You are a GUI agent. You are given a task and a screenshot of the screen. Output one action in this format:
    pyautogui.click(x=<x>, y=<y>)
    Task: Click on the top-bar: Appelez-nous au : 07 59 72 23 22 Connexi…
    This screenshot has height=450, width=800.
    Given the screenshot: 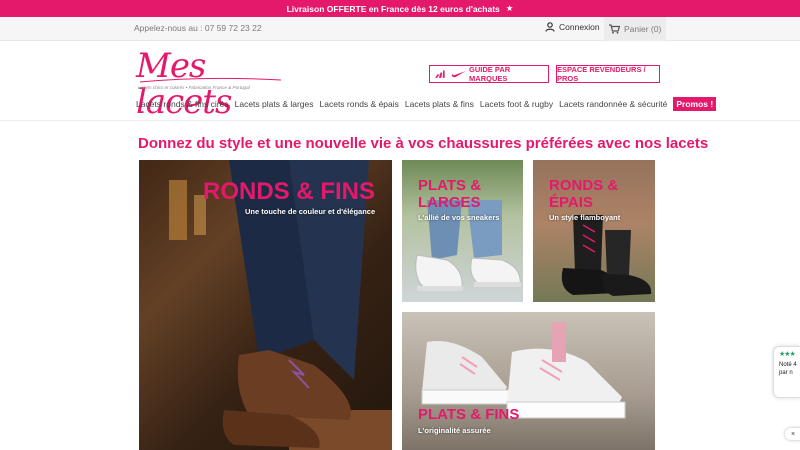 What is the action you would take?
    pyautogui.click(x=400, y=29)
    